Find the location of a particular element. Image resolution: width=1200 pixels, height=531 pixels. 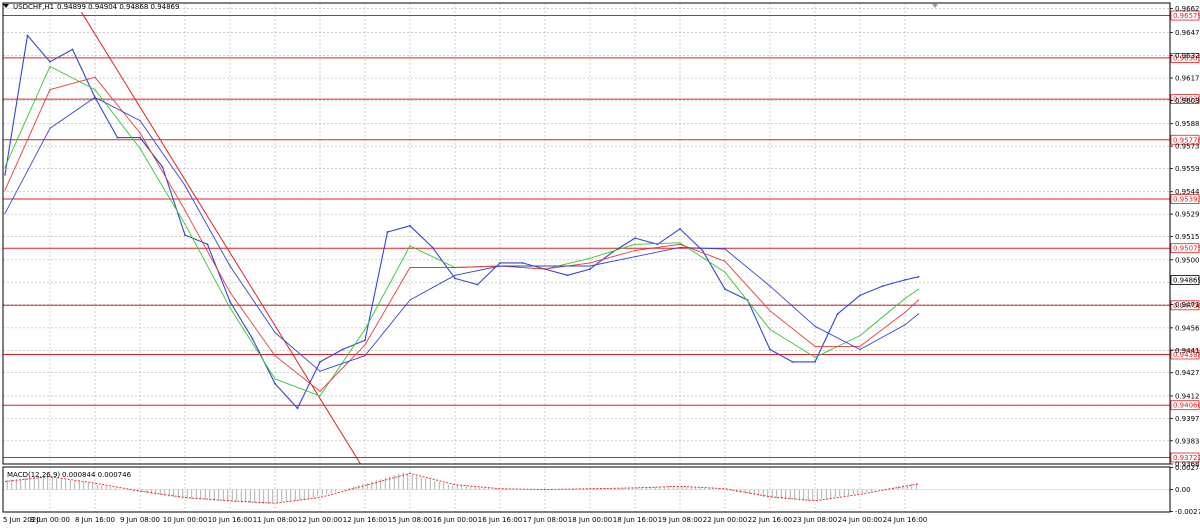

macd-y-tick-label: -0.002746 is located at coordinates (1187, 512).